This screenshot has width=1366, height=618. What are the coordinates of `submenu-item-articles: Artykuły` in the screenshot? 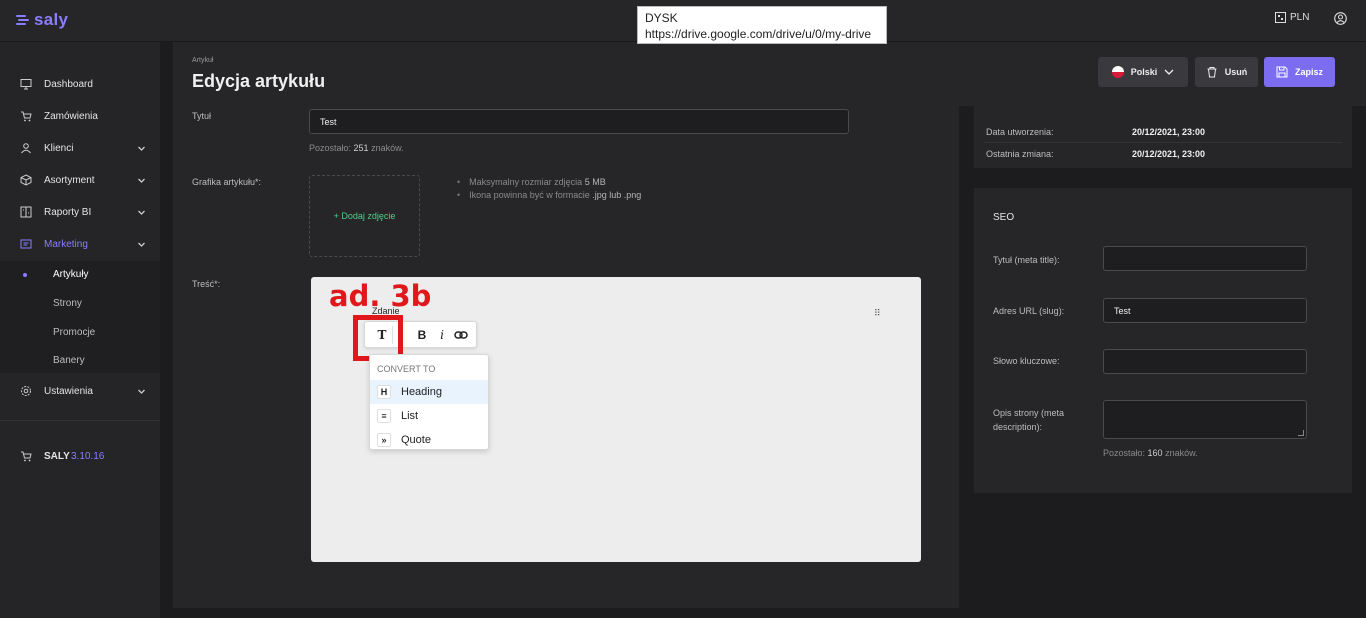 It's located at (71, 274).